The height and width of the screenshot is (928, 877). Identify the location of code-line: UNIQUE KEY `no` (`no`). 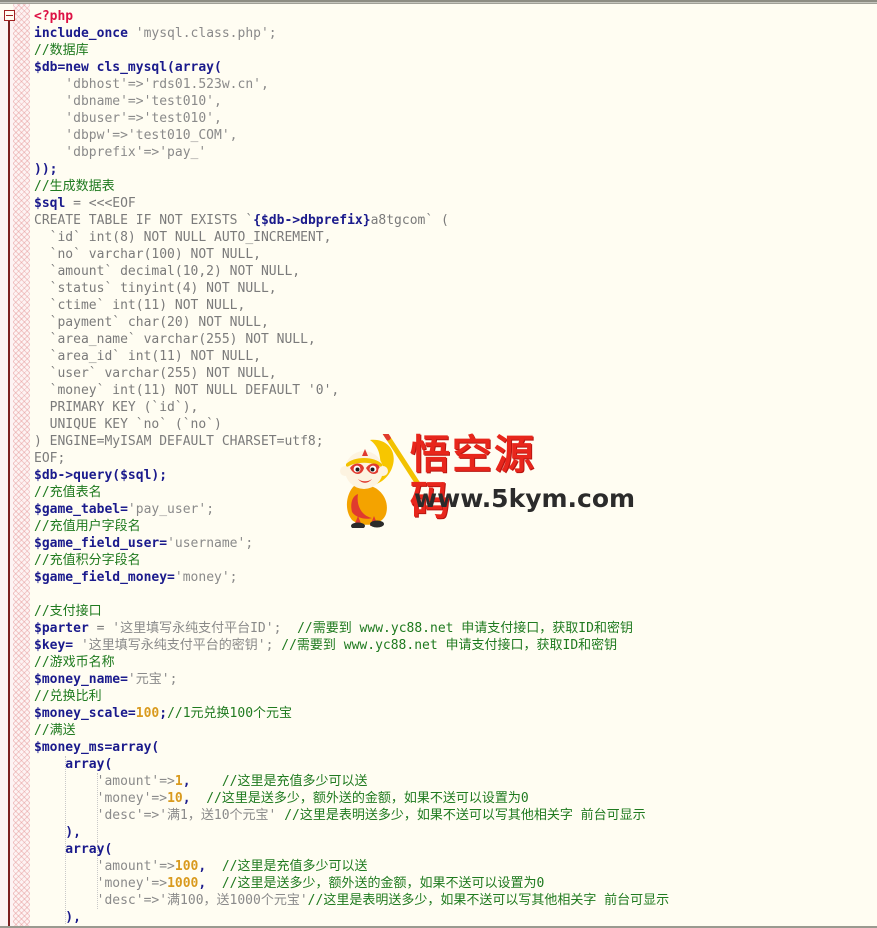
(128, 424).